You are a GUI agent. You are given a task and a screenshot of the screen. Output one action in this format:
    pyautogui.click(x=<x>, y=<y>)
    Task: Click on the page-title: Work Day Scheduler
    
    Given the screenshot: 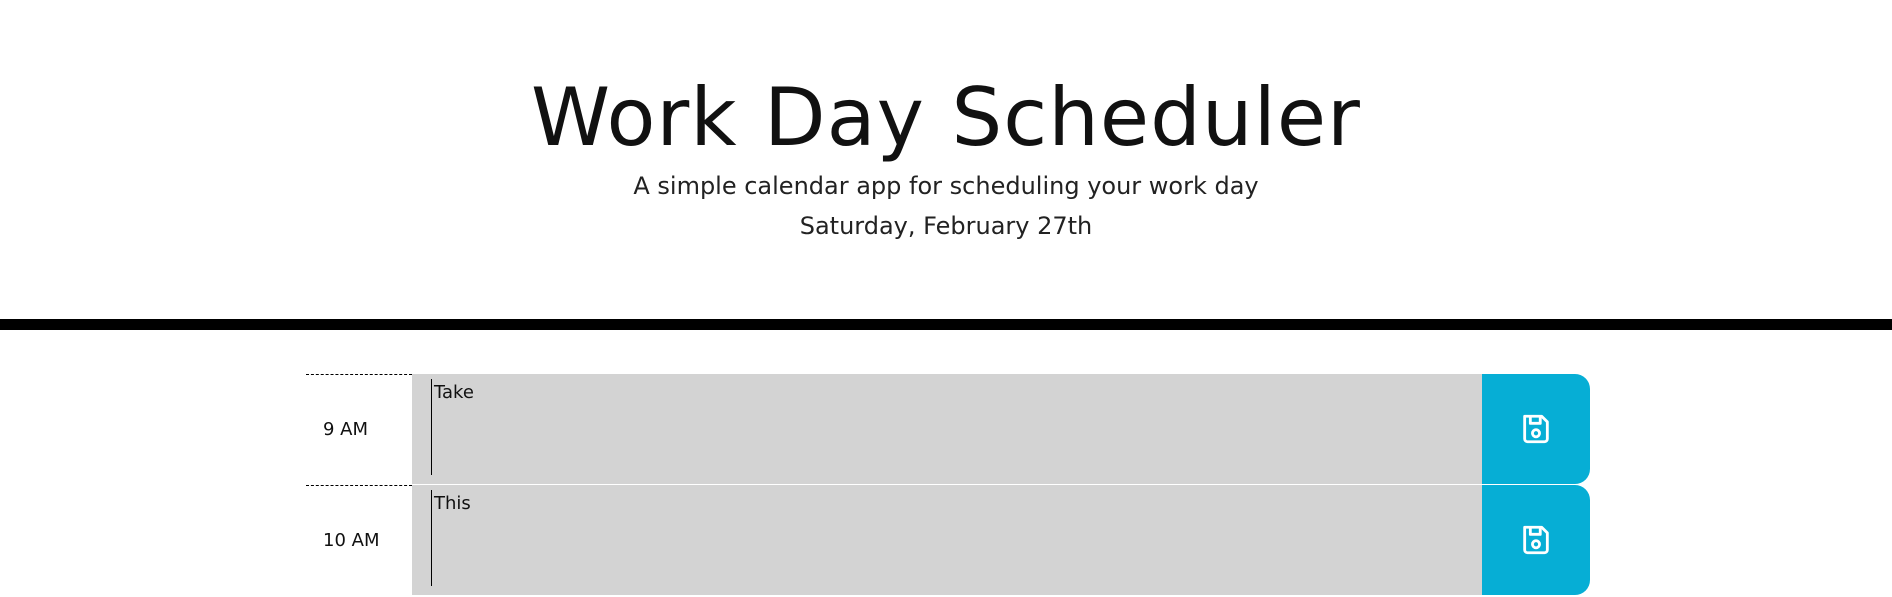 What is the action you would take?
    pyautogui.click(x=946, y=117)
    